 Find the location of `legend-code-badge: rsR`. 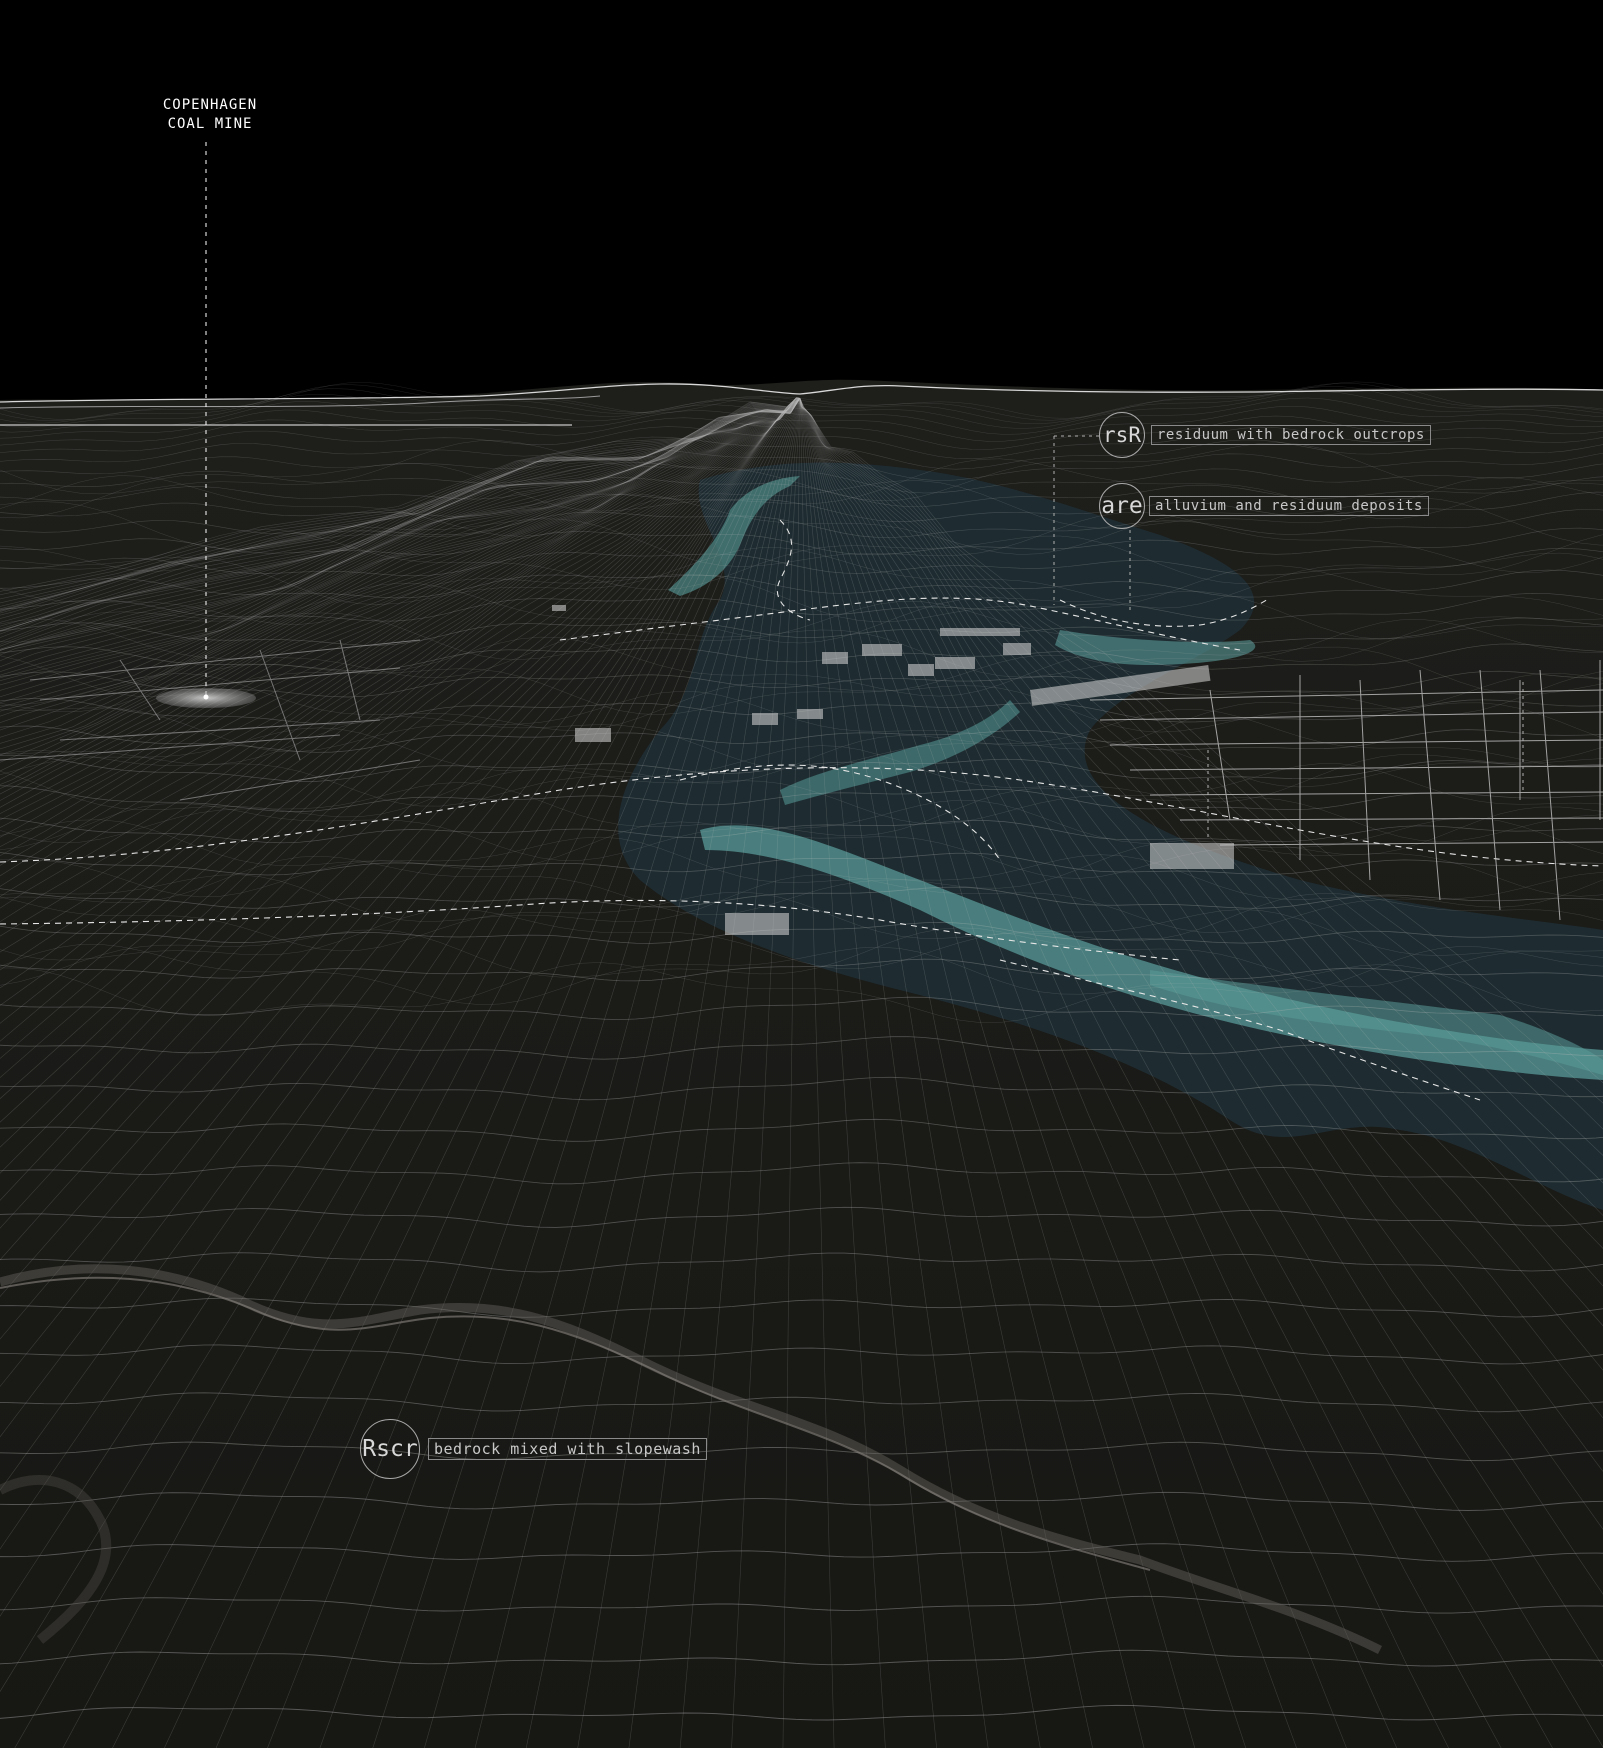

legend-code-badge: rsR is located at coordinates (1122, 435).